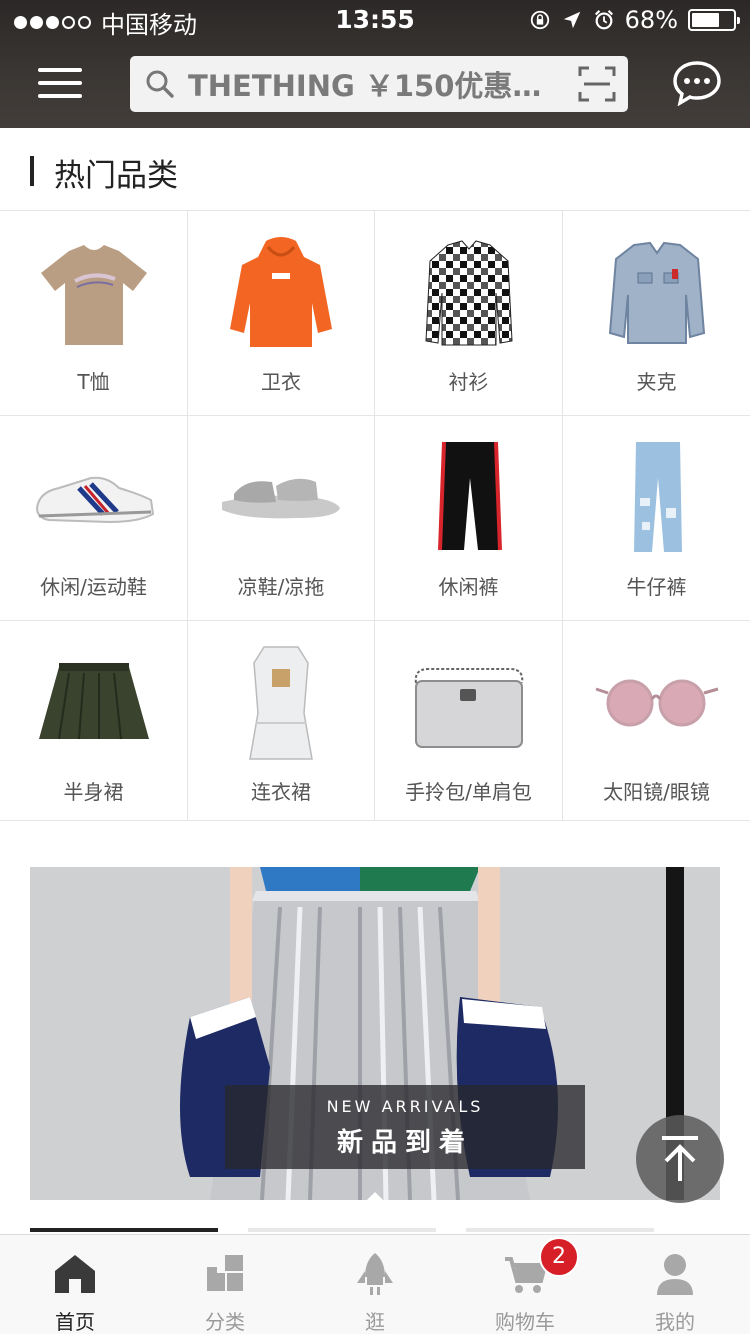  I want to click on denim-jacket-icon, so click(657, 293).